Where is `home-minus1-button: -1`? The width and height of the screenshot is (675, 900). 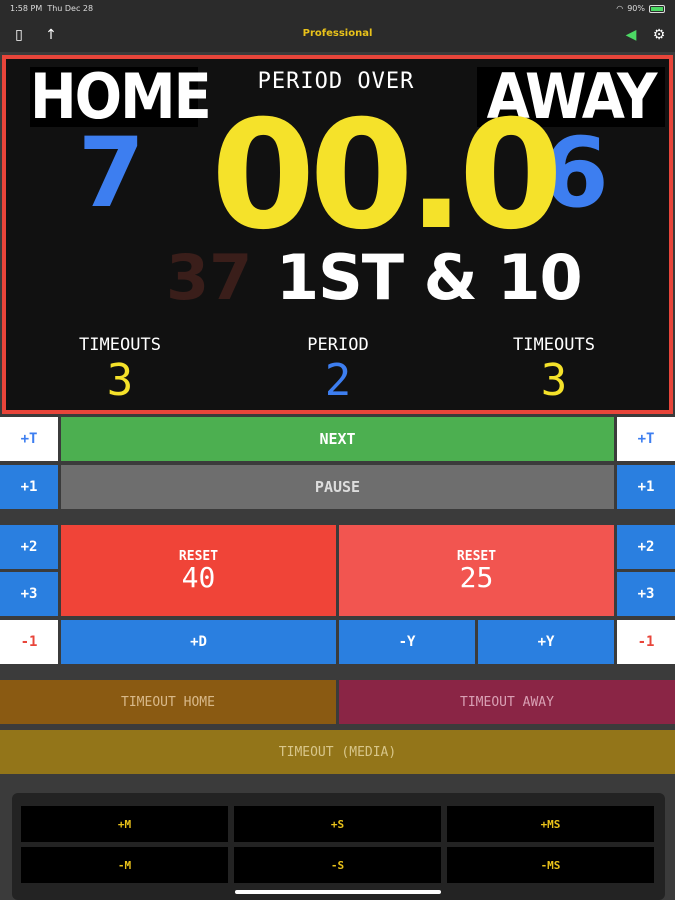 home-minus1-button: -1 is located at coordinates (29, 642).